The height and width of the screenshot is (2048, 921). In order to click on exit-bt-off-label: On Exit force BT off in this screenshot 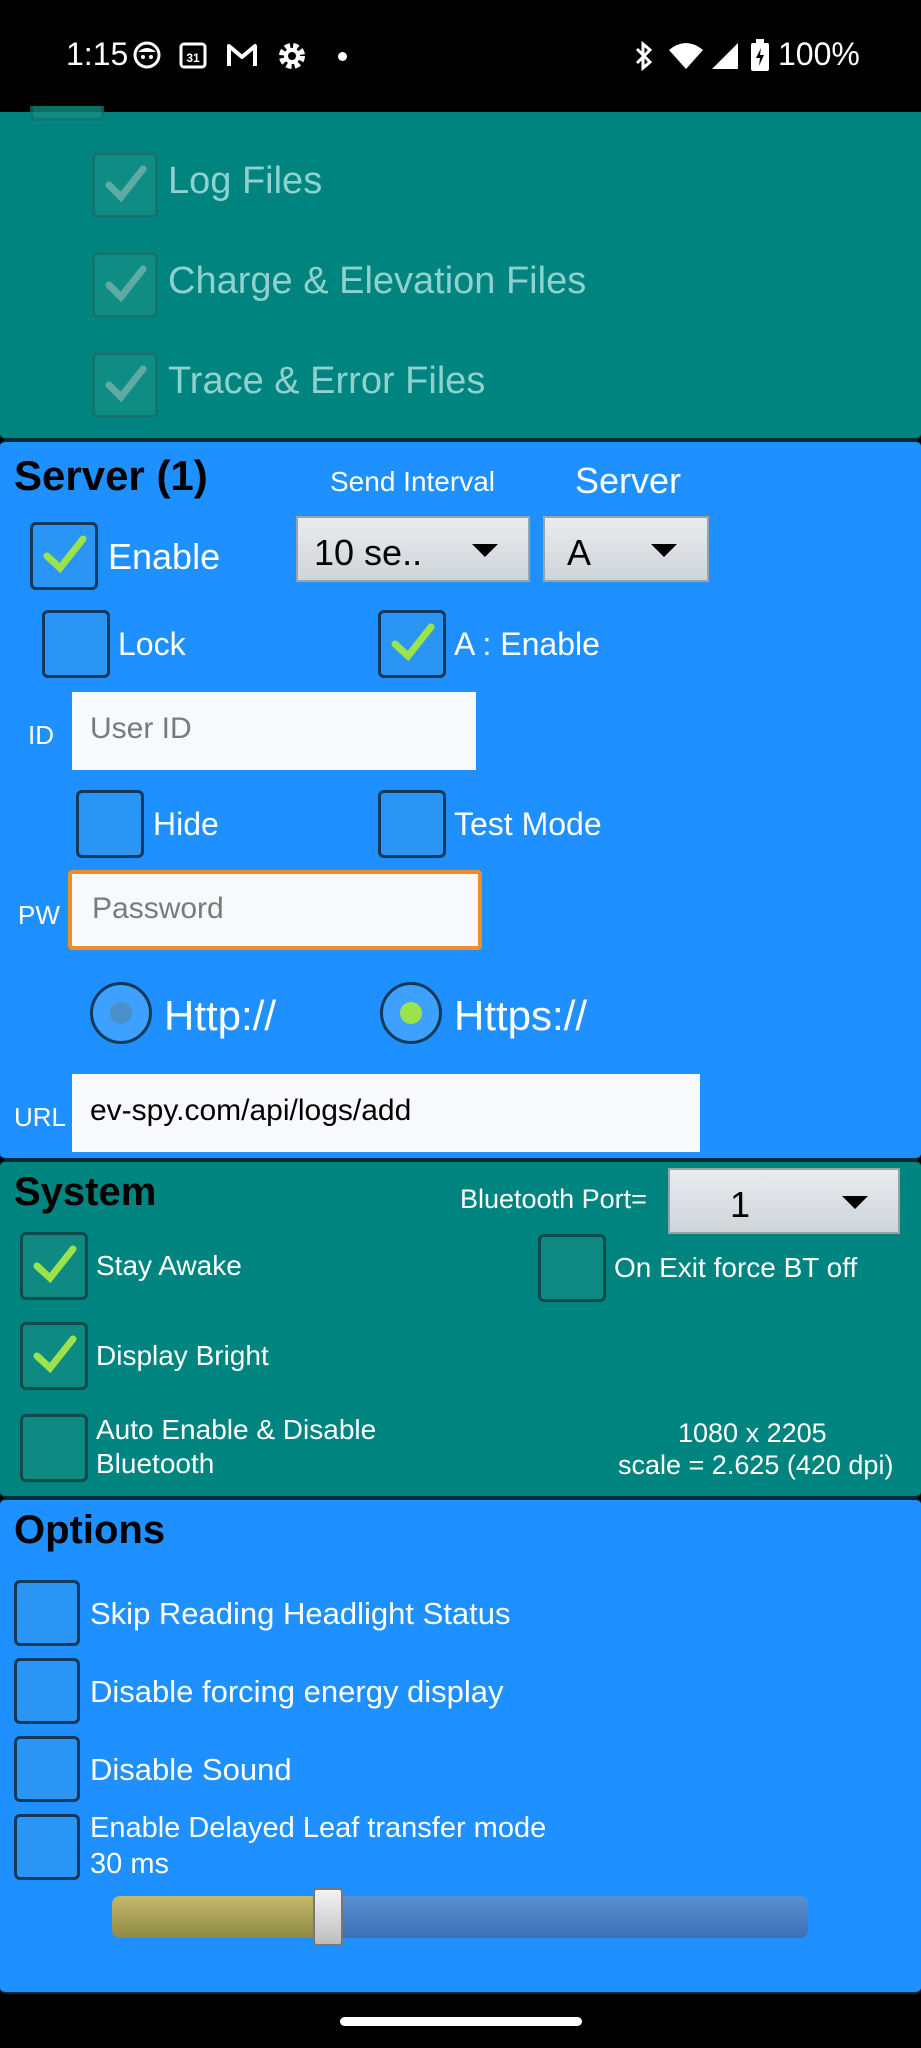, I will do `click(736, 1267)`.